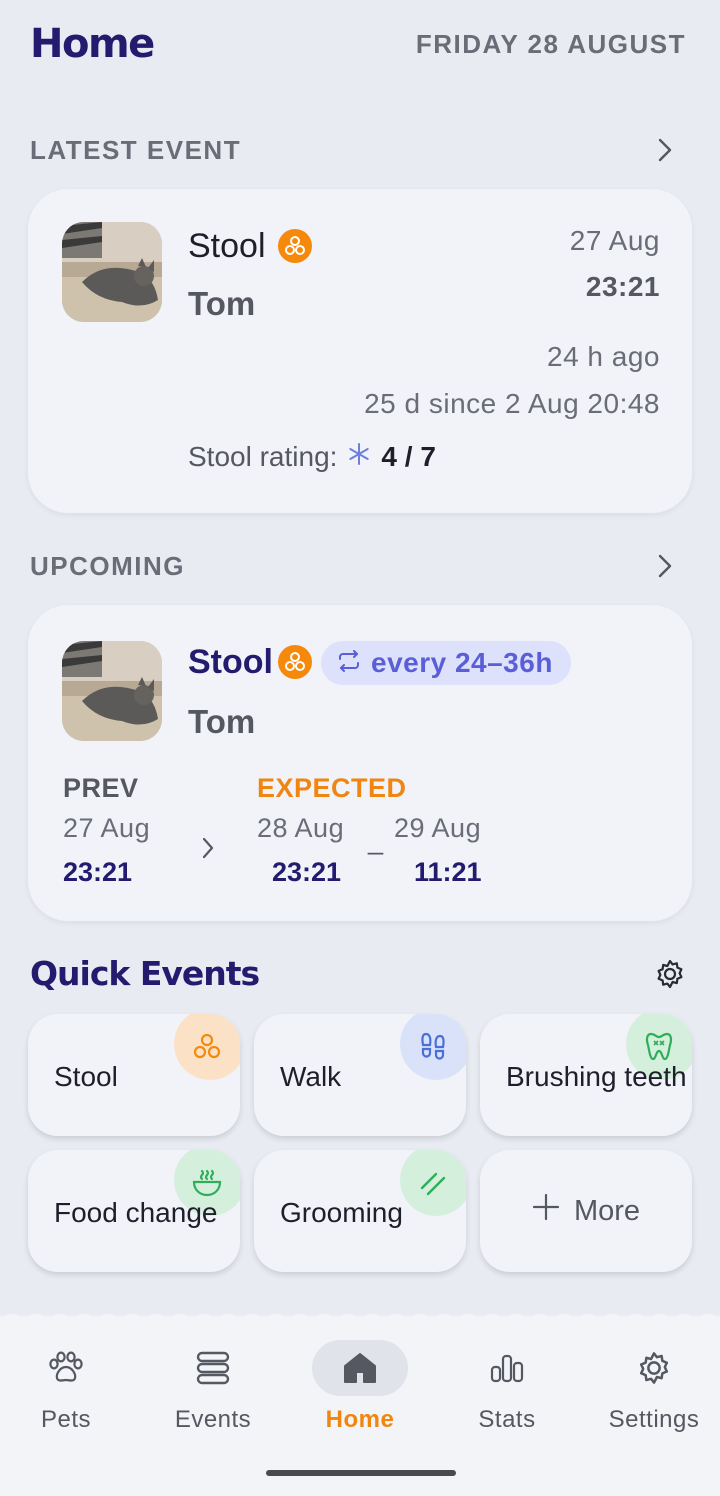 Image resolution: width=720 pixels, height=1496 pixels. I want to click on repeat-icon, so click(349, 663).